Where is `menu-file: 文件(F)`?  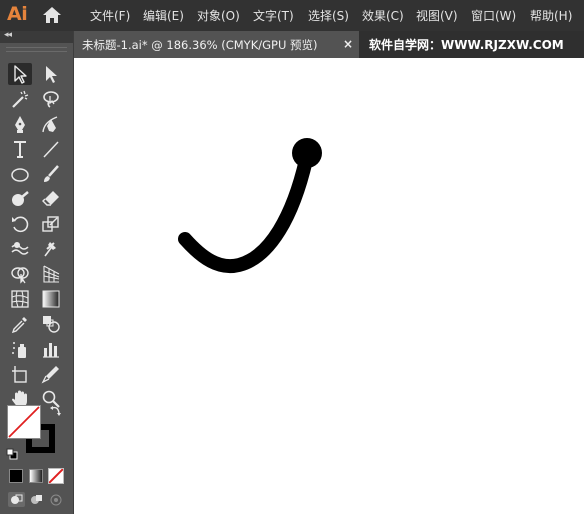
menu-file: 文件(F) is located at coordinates (110, 15).